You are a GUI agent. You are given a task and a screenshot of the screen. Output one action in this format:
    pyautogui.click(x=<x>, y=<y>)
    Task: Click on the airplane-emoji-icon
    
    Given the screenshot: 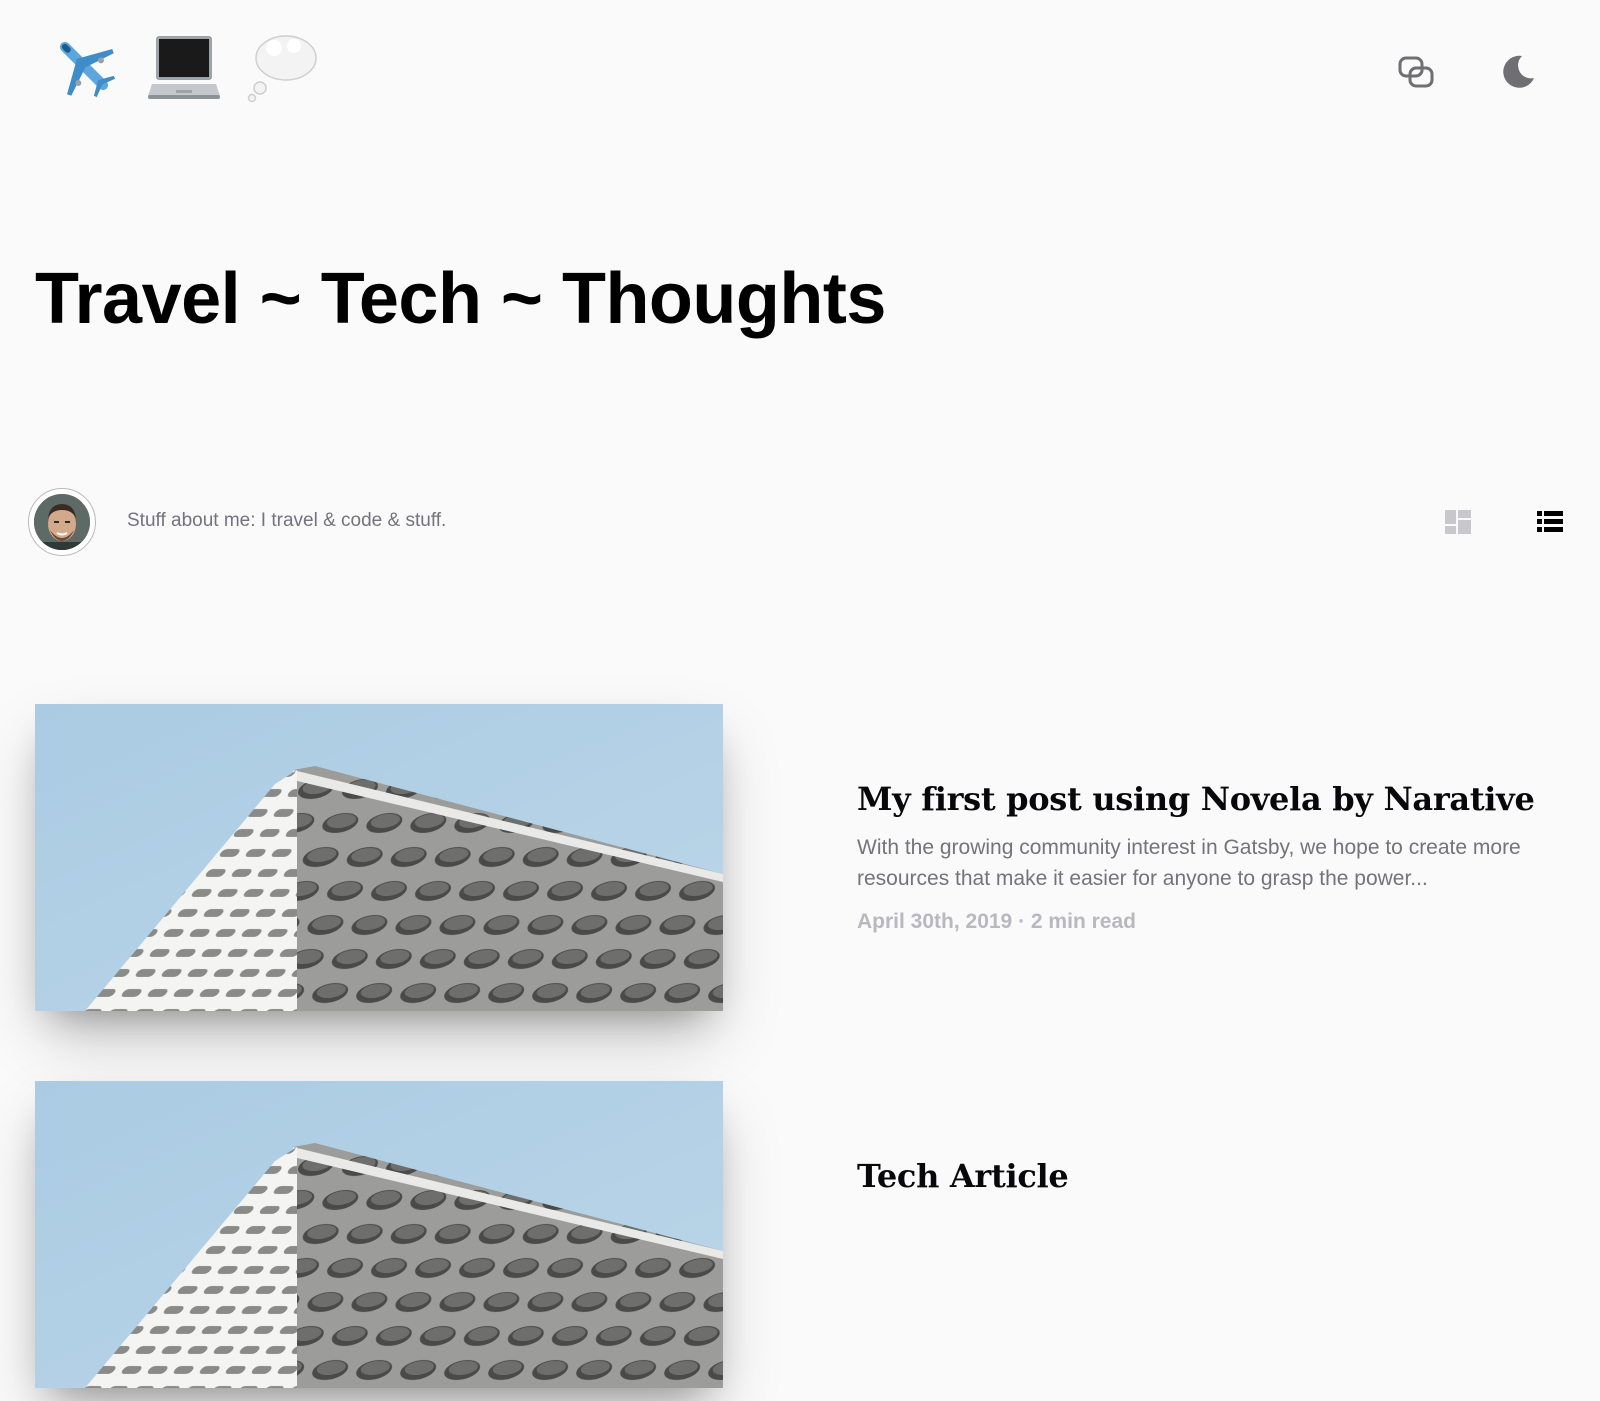 What is the action you would take?
    pyautogui.click(x=84, y=66)
    